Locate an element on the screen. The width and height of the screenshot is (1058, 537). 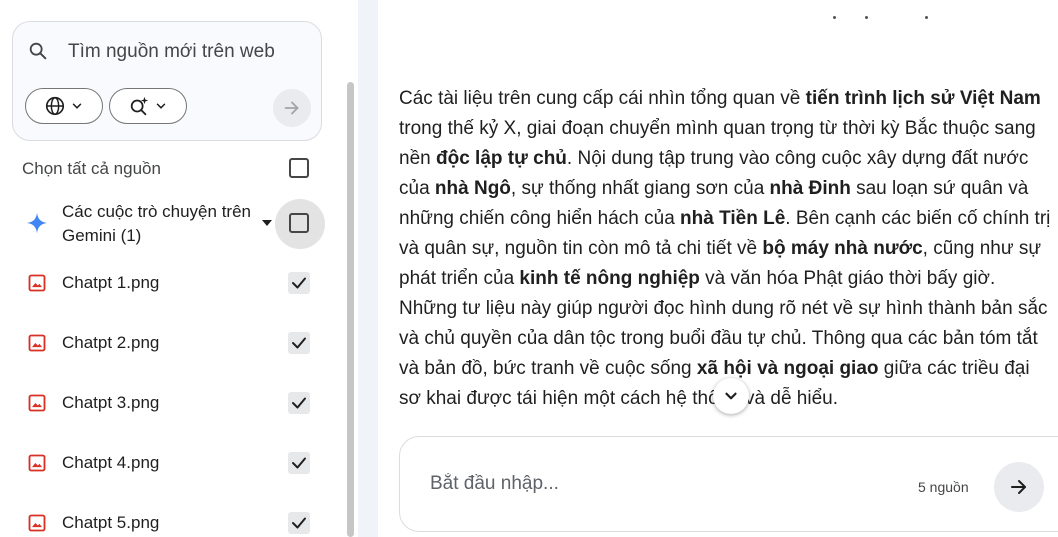
source-label: Chatpt 5.png is located at coordinates (111, 522).